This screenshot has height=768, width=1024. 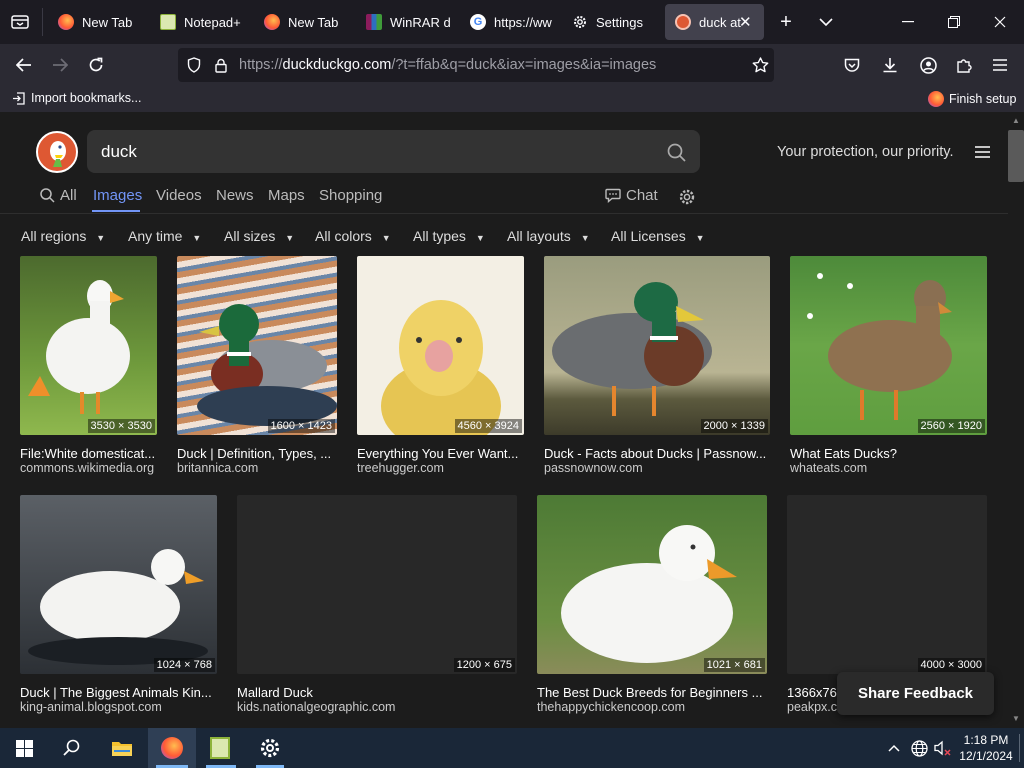 I want to click on tab-google: G https://ww, so click(x=510, y=22).